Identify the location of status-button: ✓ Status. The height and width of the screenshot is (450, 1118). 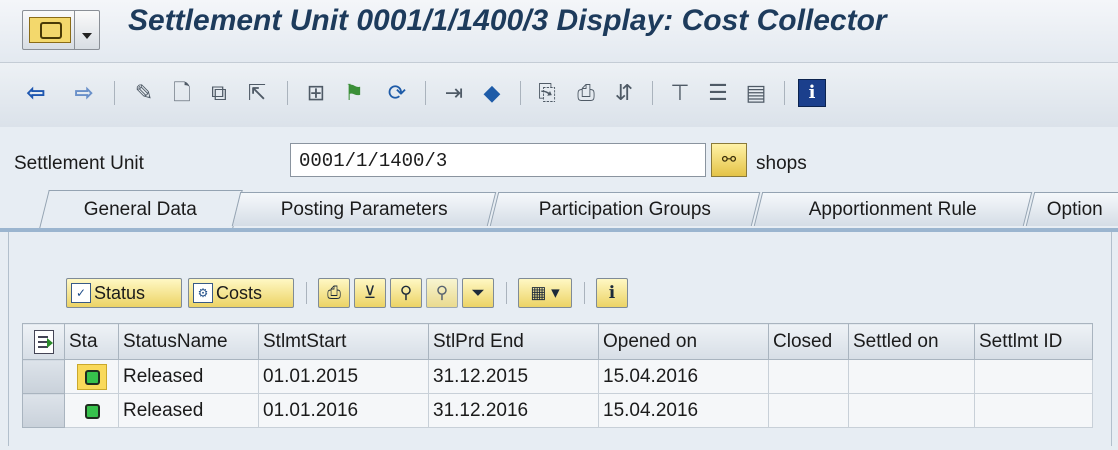
(124, 293).